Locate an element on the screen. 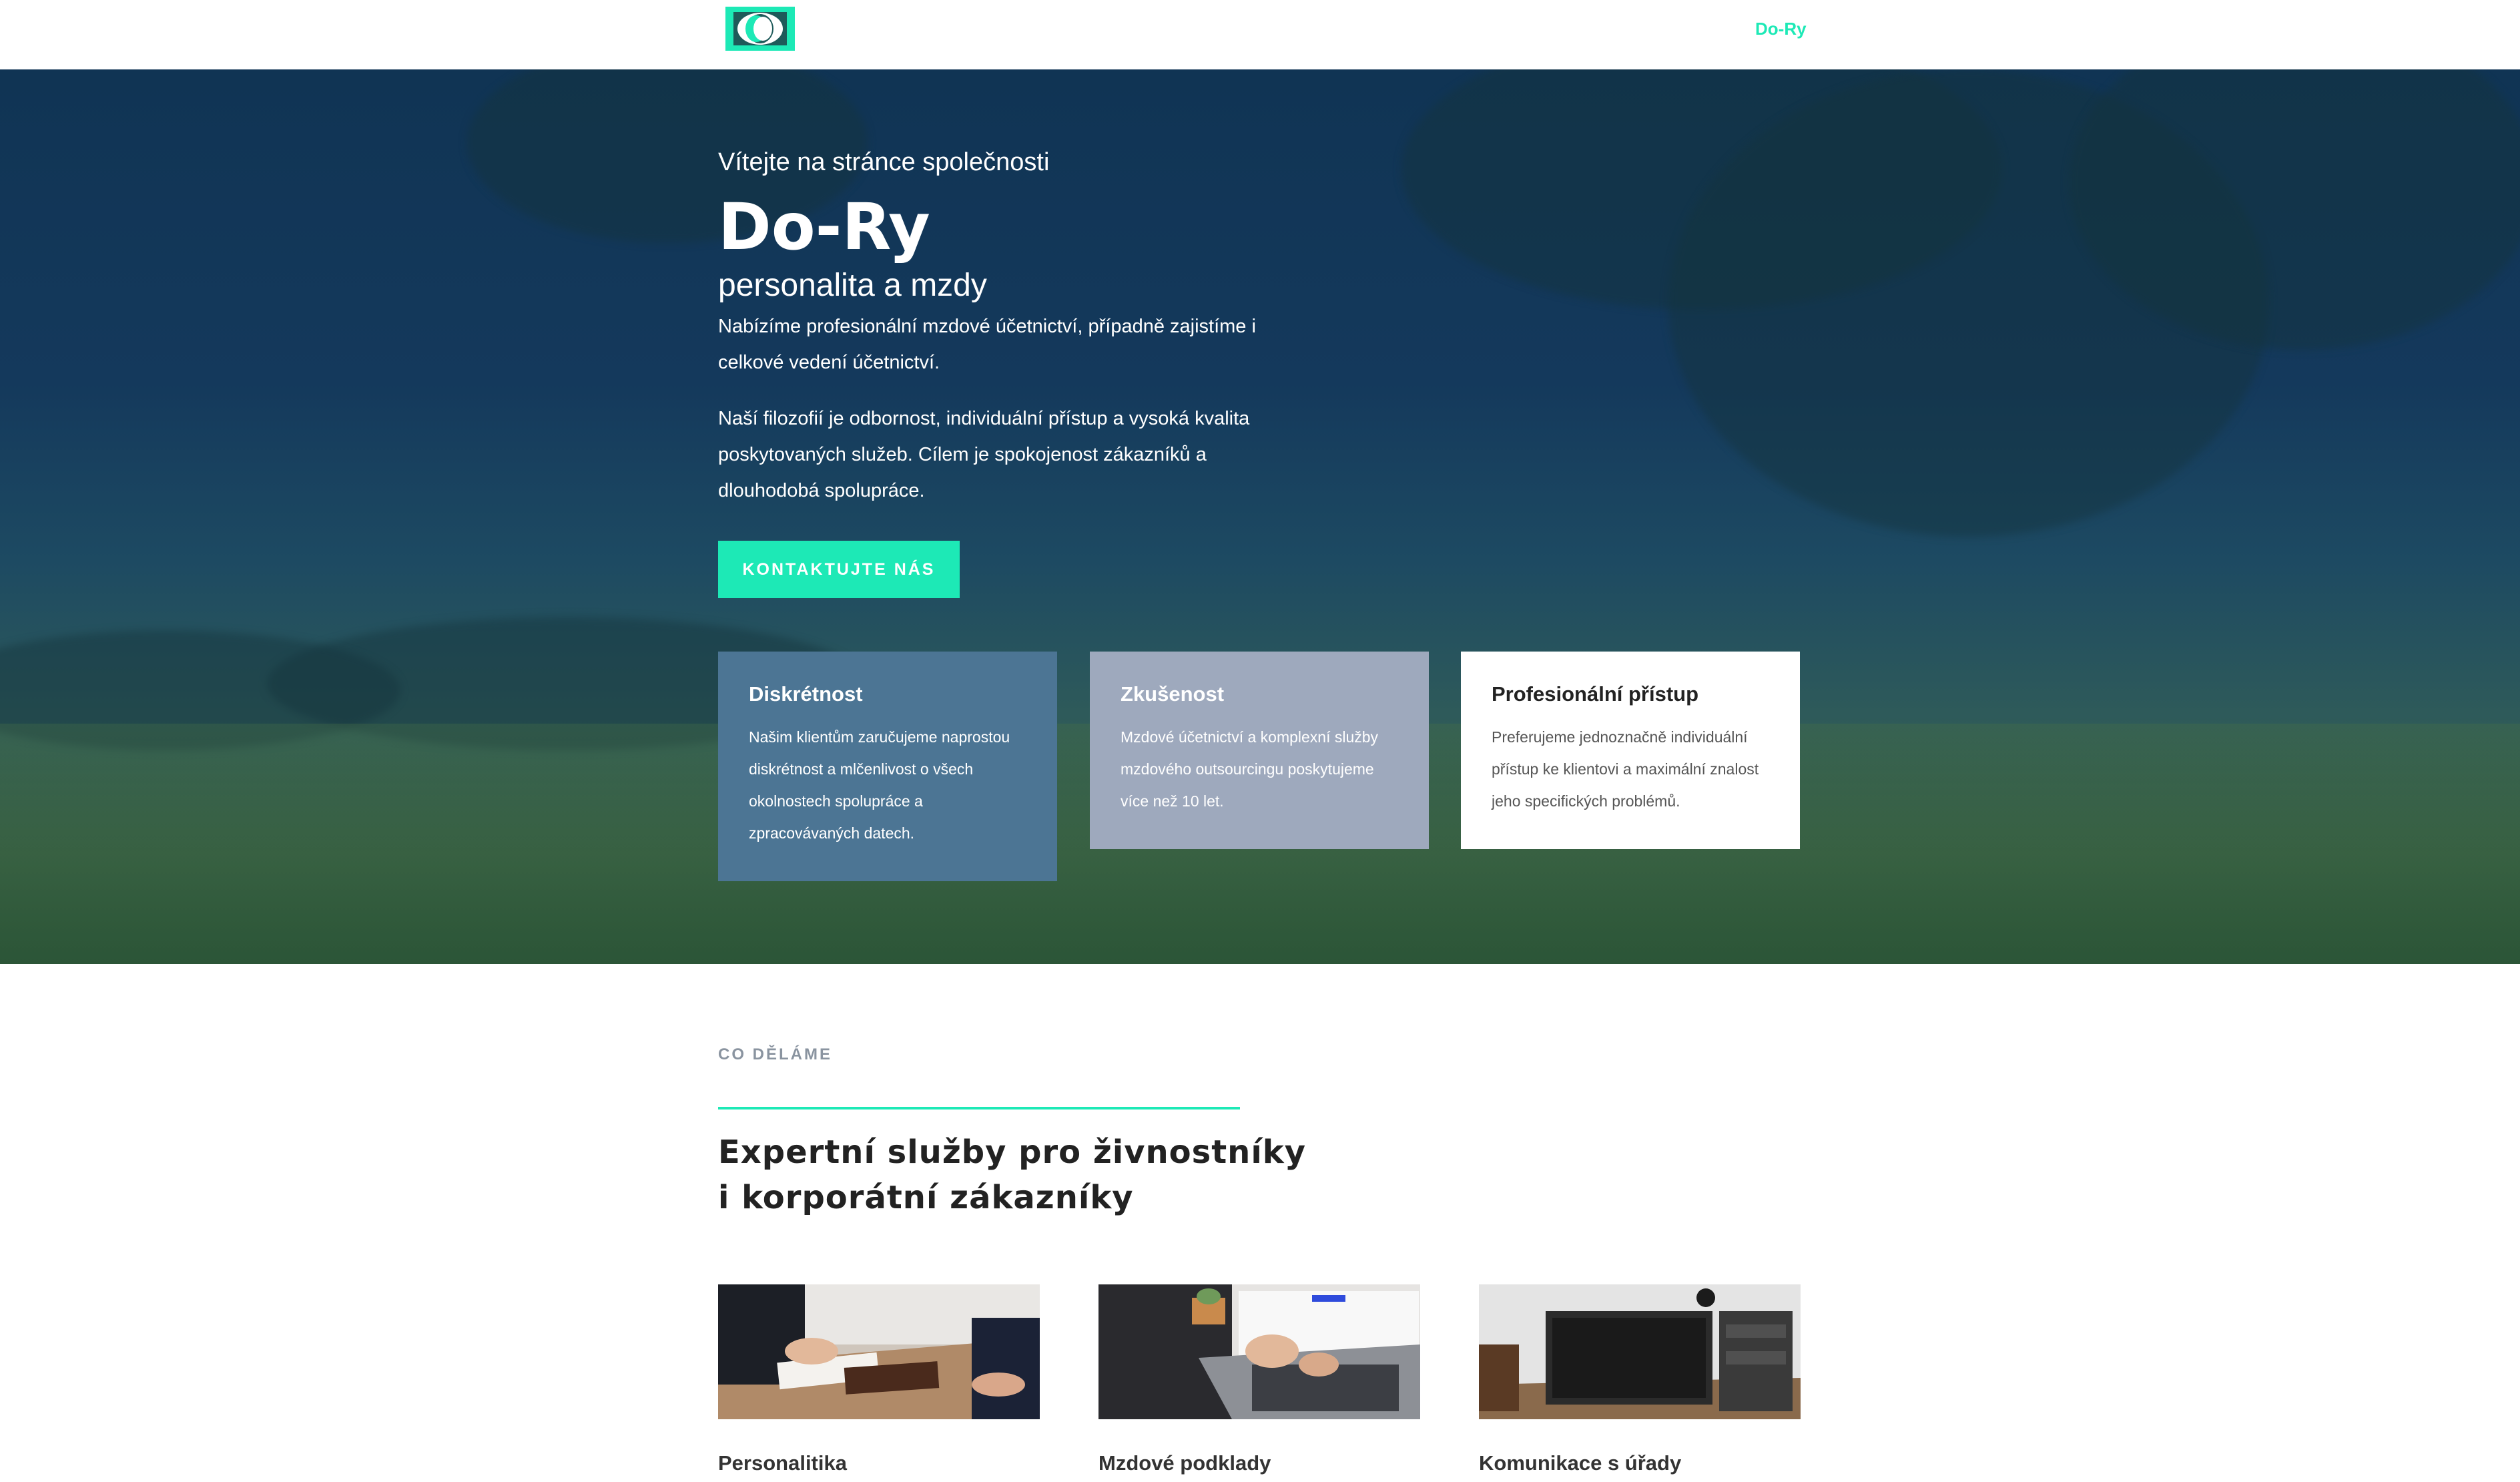 This screenshot has height=1482, width=2520. service-title: Komunikace s úřady is located at coordinates (1580, 1463).